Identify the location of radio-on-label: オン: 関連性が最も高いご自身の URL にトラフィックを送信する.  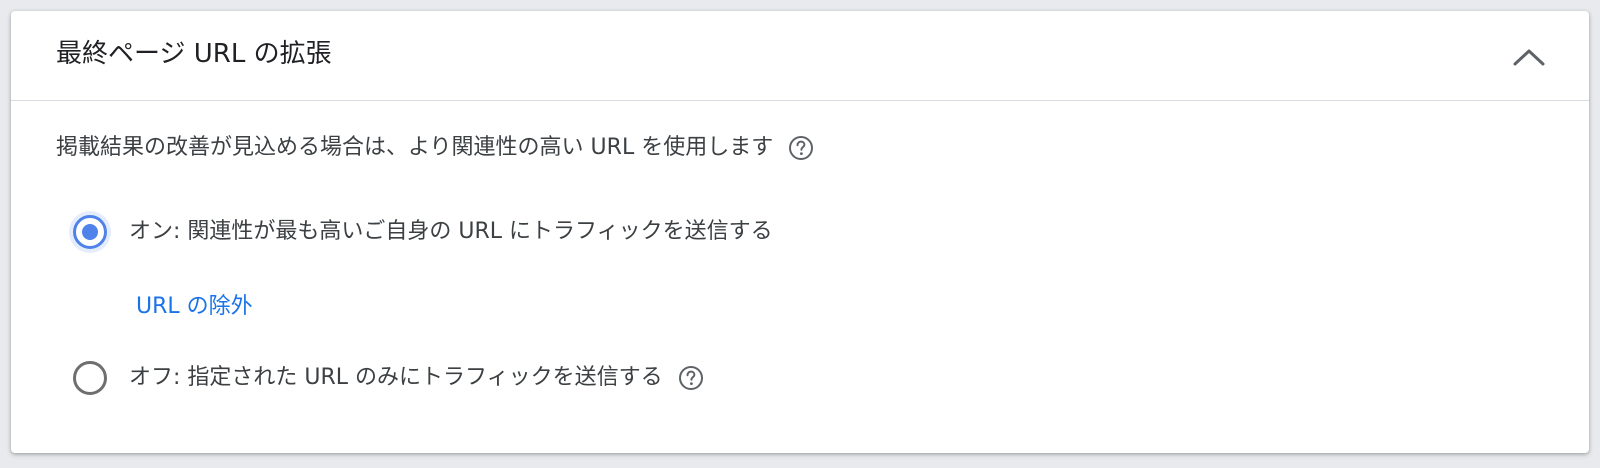
(451, 231).